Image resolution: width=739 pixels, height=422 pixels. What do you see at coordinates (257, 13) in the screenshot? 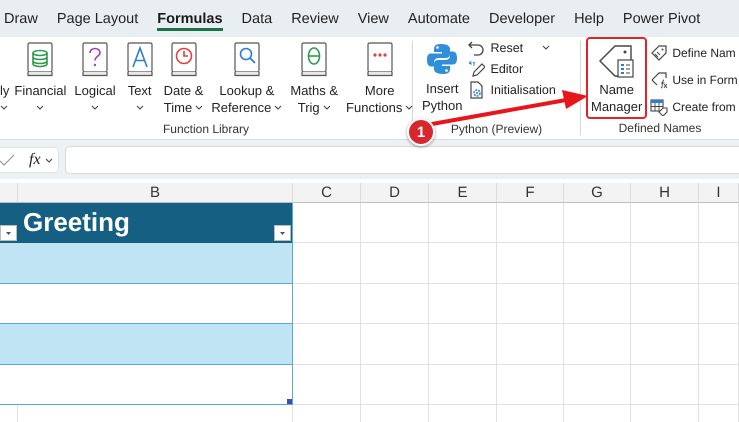
I see `ribbon-tab: Data` at bounding box center [257, 13].